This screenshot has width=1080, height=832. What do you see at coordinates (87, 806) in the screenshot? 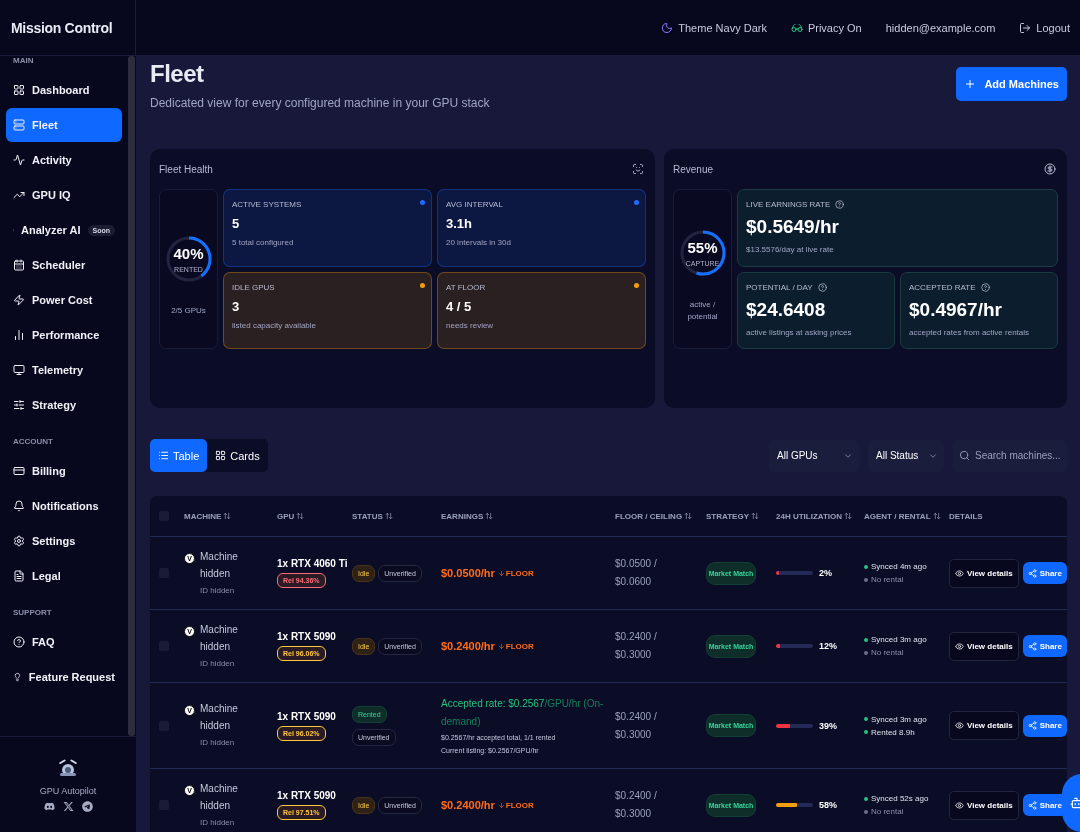
I see `telegram-icon` at bounding box center [87, 806].